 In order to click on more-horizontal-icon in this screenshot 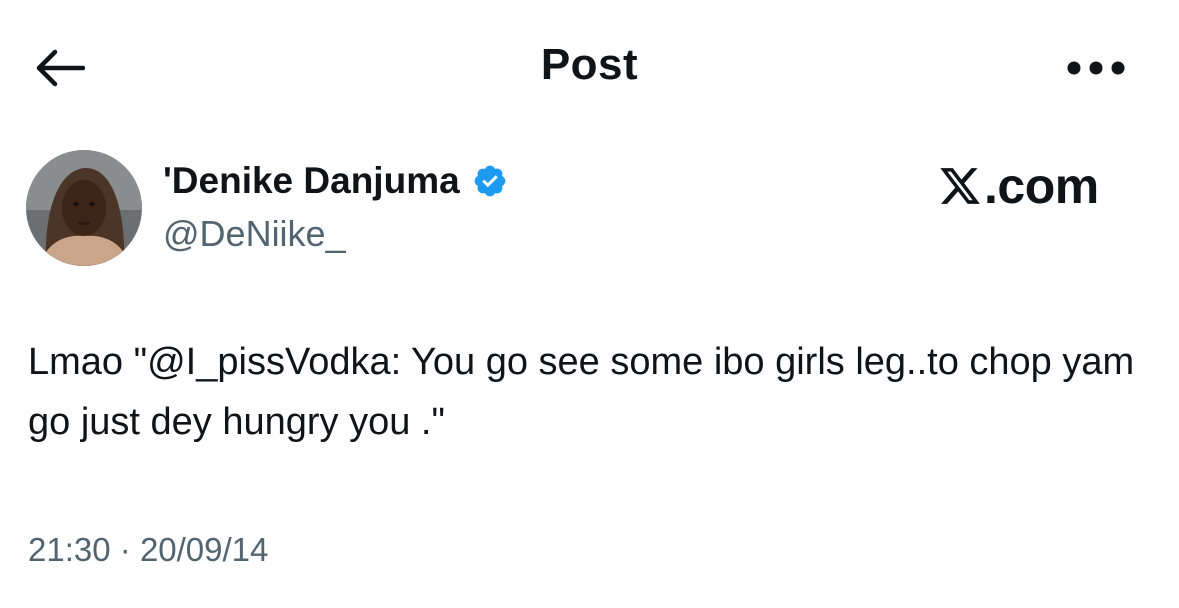, I will do `click(1096, 68)`.